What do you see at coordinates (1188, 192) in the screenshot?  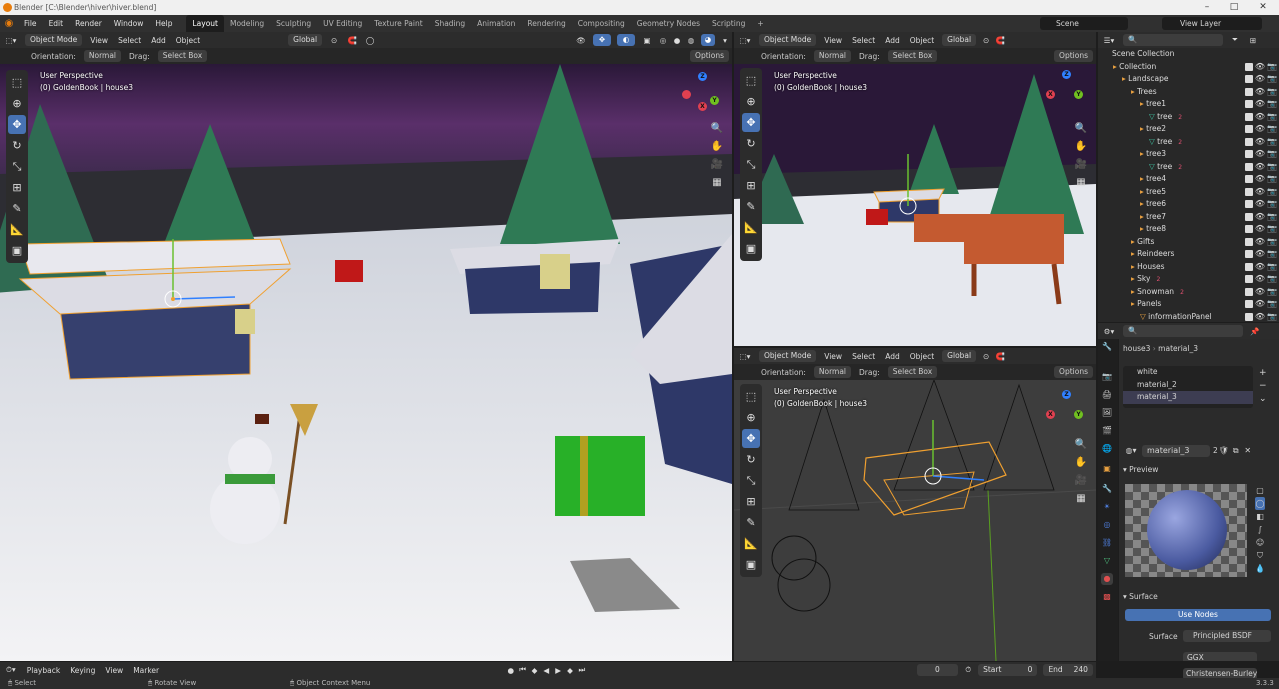 I see `outliner-row: ▸ tree5 👁 📷` at bounding box center [1188, 192].